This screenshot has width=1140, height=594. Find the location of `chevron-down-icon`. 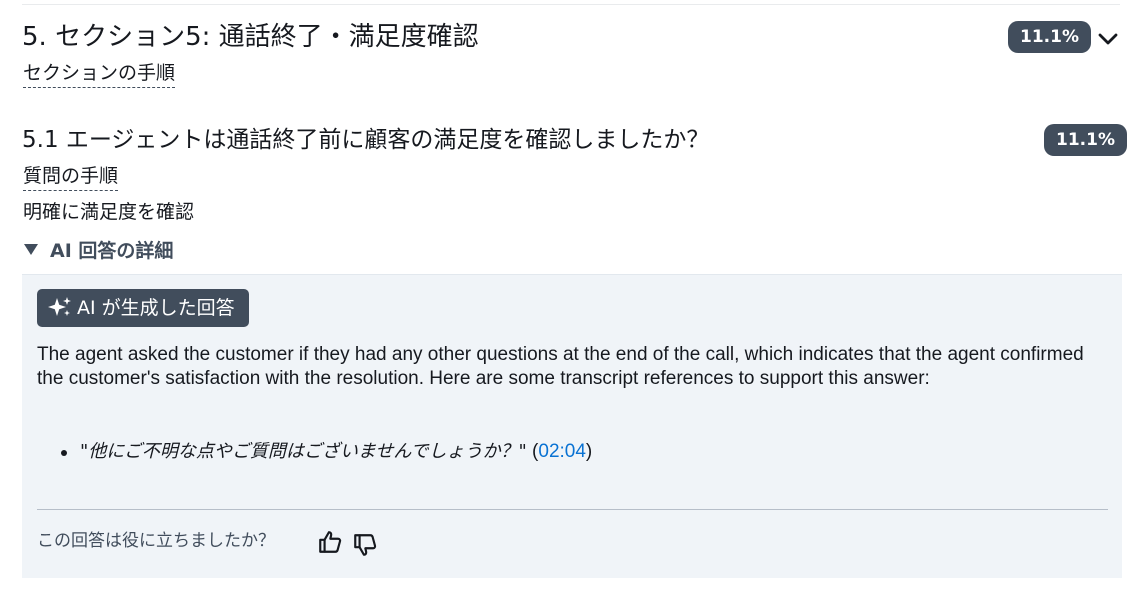

chevron-down-icon is located at coordinates (1108, 39).